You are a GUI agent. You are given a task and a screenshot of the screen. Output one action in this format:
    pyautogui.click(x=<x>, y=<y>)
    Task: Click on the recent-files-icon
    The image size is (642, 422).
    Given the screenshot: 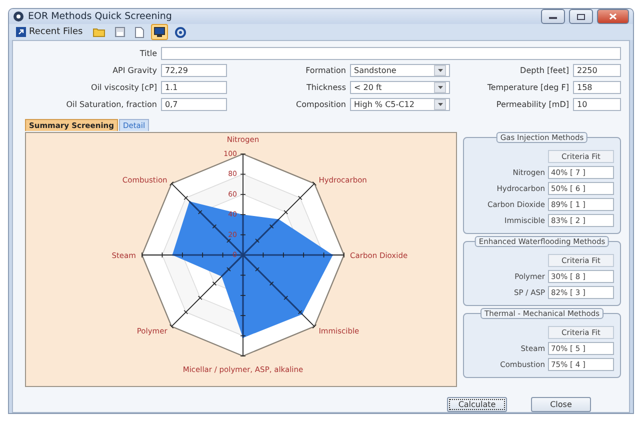 What is the action you would take?
    pyautogui.click(x=21, y=32)
    